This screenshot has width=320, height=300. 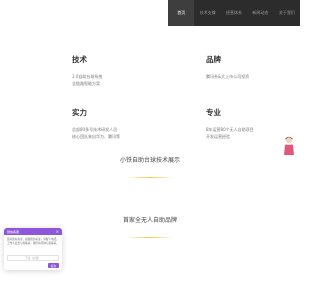 What do you see at coordinates (33, 231) in the screenshot?
I see `chat-header: 微信客服 ×` at bounding box center [33, 231].